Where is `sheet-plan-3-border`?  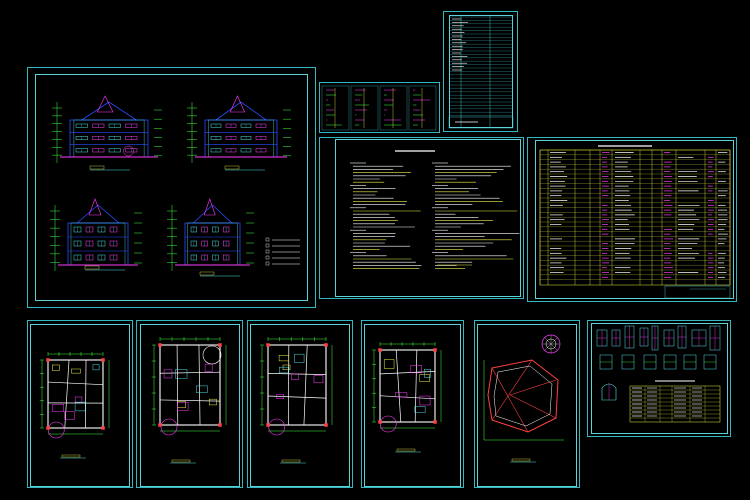 sheet-plan-3-border is located at coordinates (300, 405).